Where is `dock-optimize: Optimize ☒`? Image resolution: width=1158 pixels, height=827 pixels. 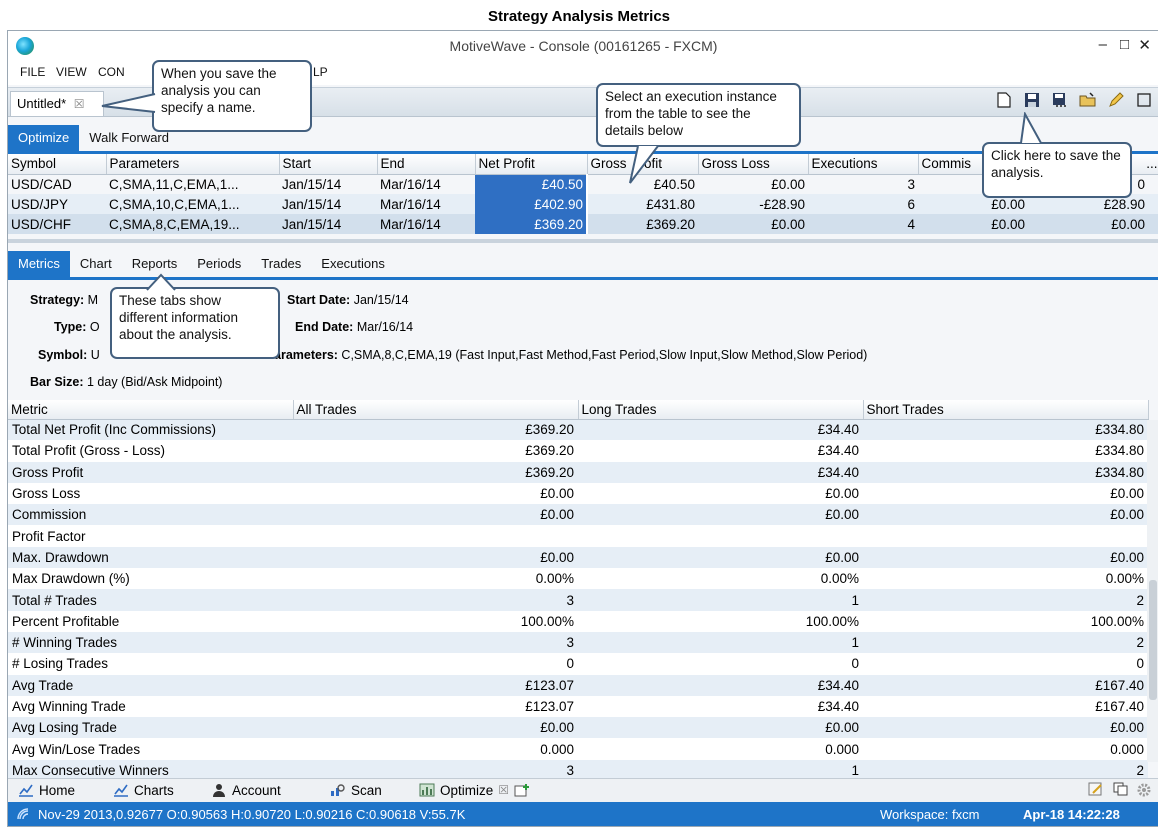
dock-optimize: Optimize ☒ is located at coordinates (474, 790).